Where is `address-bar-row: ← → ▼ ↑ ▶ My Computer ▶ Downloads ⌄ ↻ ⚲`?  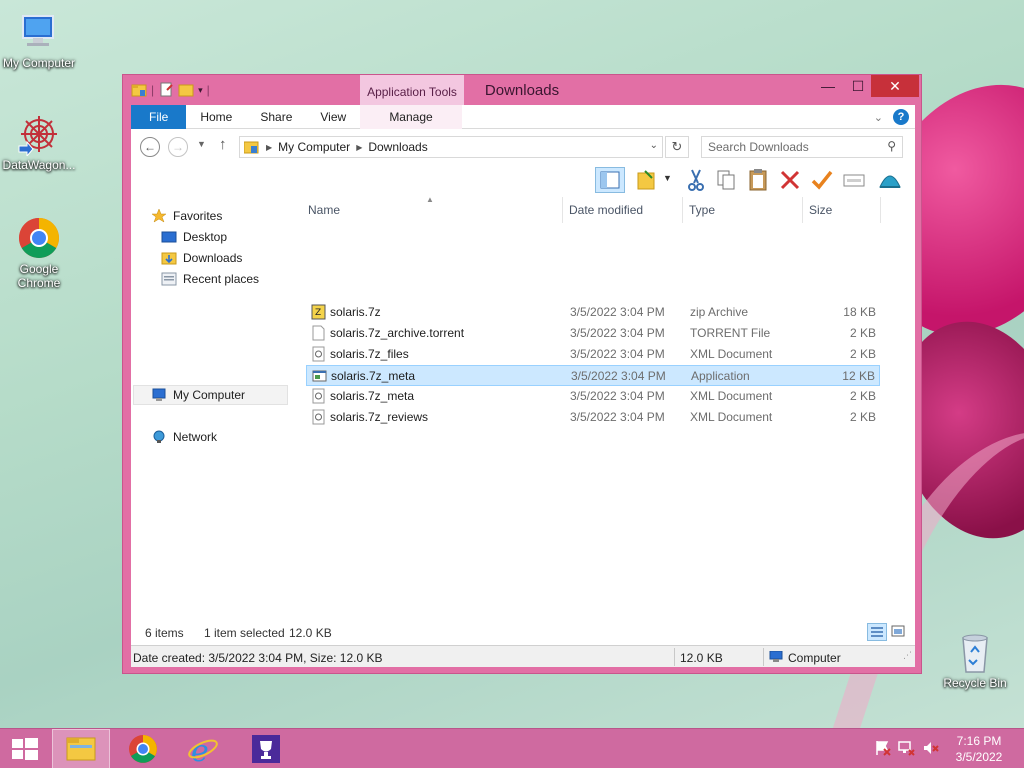 address-bar-row: ← → ▼ ↑ ▶ My Computer ▶ Downloads ⌄ ↻ ⚲ is located at coordinates (523, 147).